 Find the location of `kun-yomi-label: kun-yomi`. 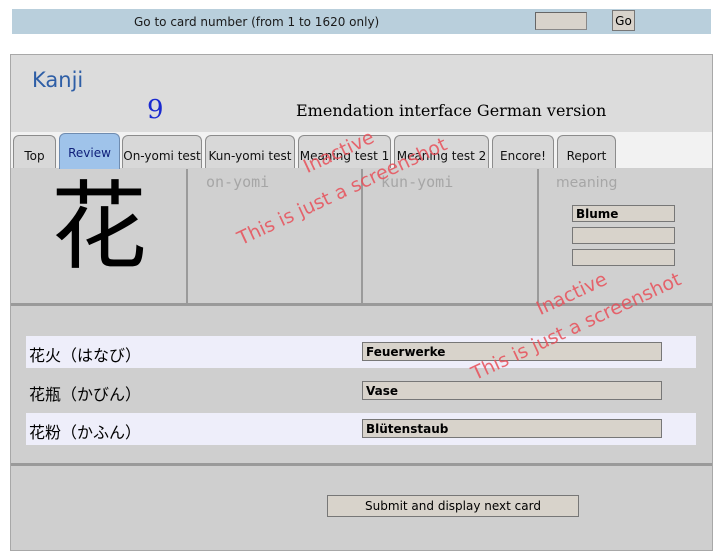

kun-yomi-label: kun-yomi is located at coordinates (417, 182).